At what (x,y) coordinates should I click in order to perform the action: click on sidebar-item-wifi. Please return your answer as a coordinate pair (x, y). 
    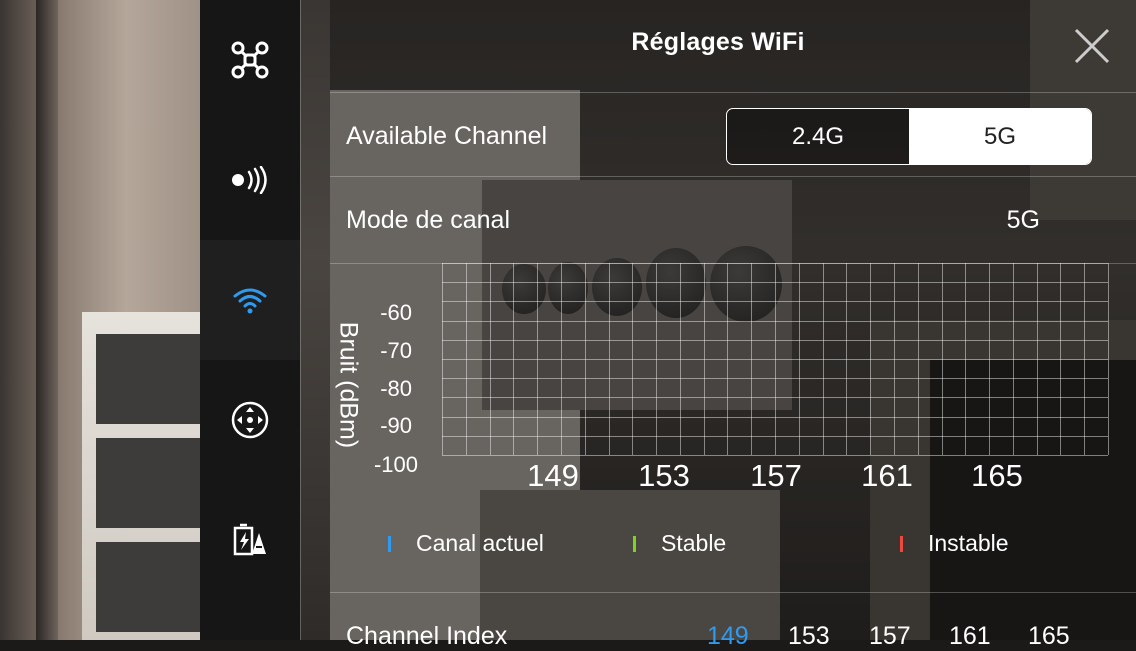
    Looking at the image, I should click on (250, 300).